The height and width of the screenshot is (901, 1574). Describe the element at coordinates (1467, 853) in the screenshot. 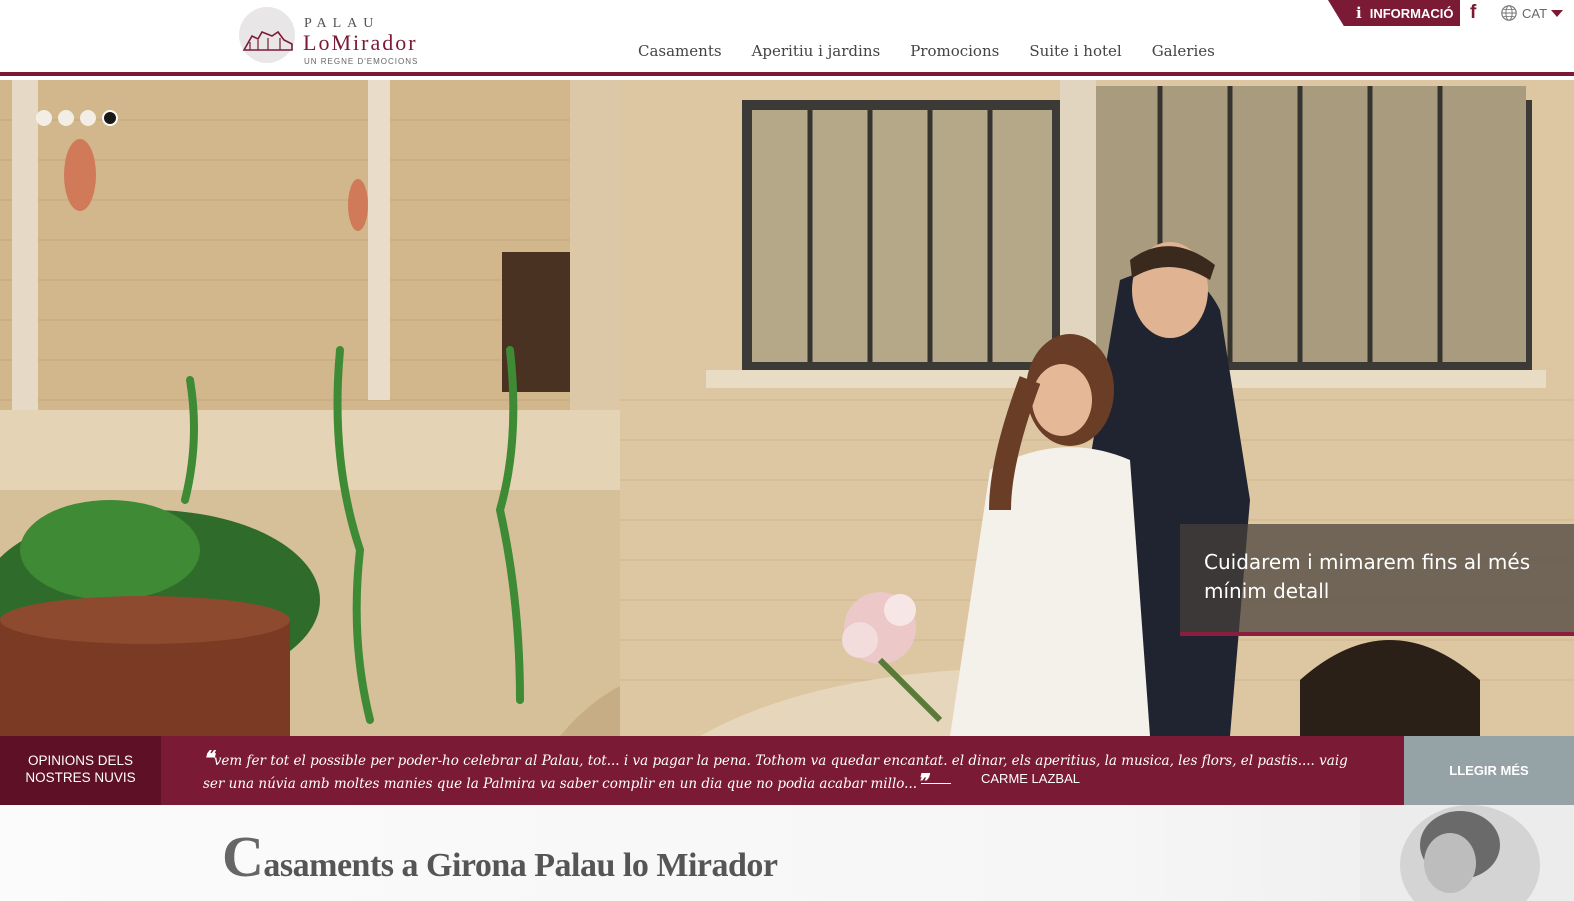

I see `intro-photo` at that location.